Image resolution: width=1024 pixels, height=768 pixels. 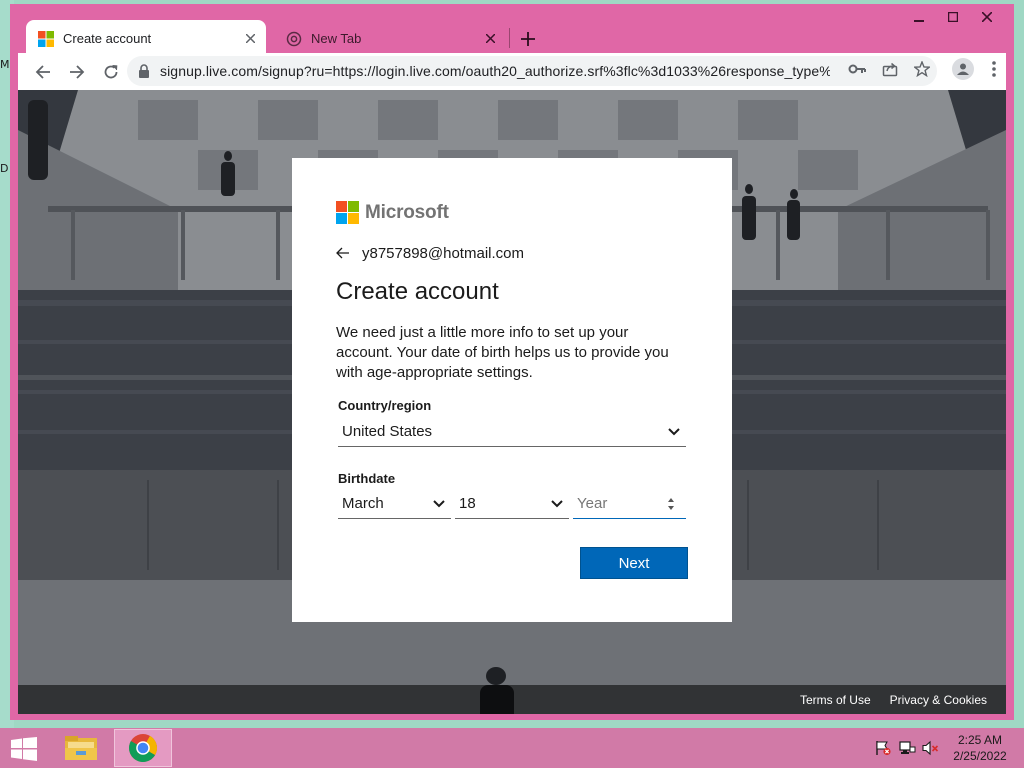 I want to click on forward-arrow-icon, so click(x=77, y=72).